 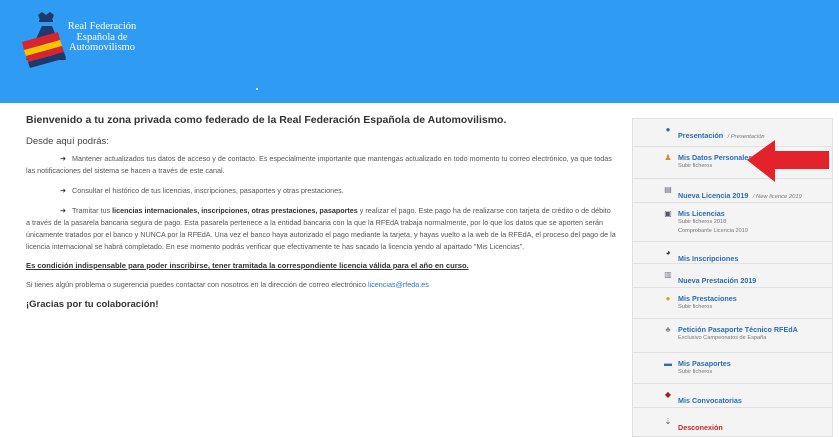 I want to click on info-icon: ●, so click(x=668, y=129).